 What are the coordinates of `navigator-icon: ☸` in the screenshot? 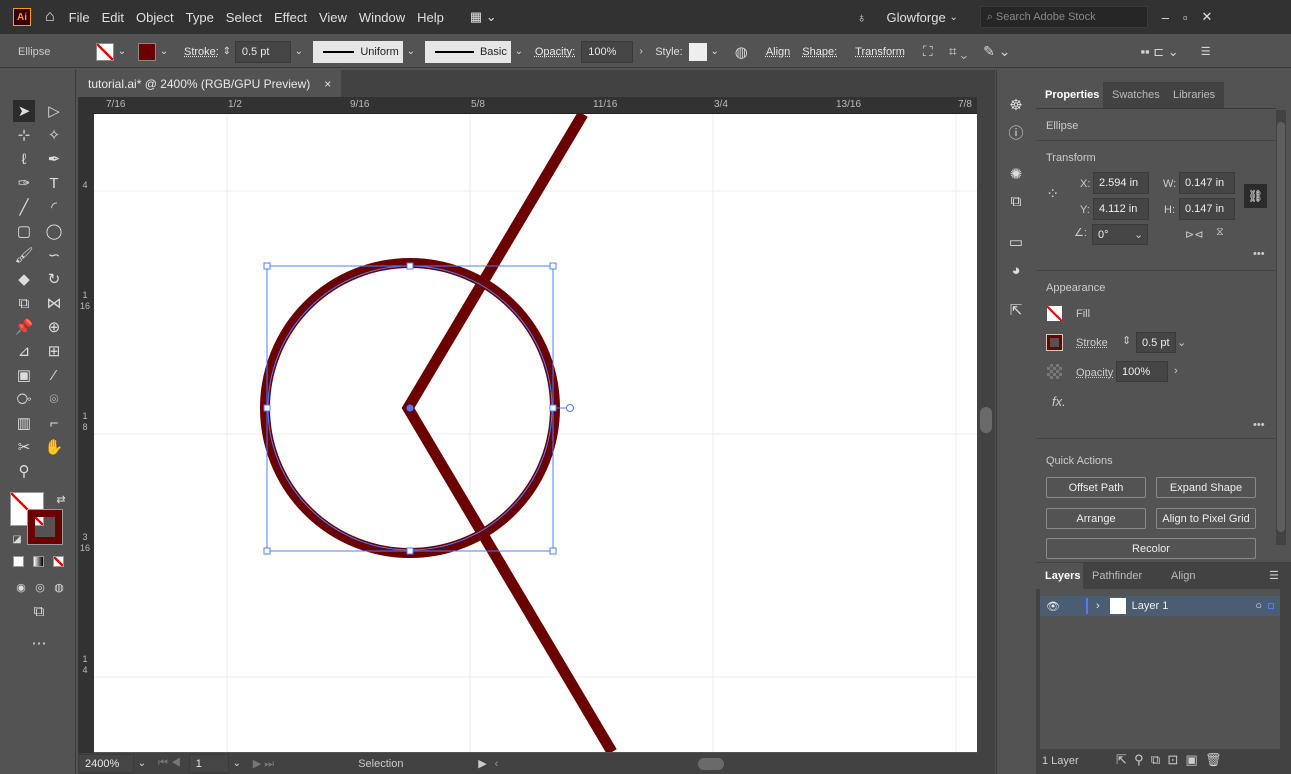 It's located at (1016, 105).